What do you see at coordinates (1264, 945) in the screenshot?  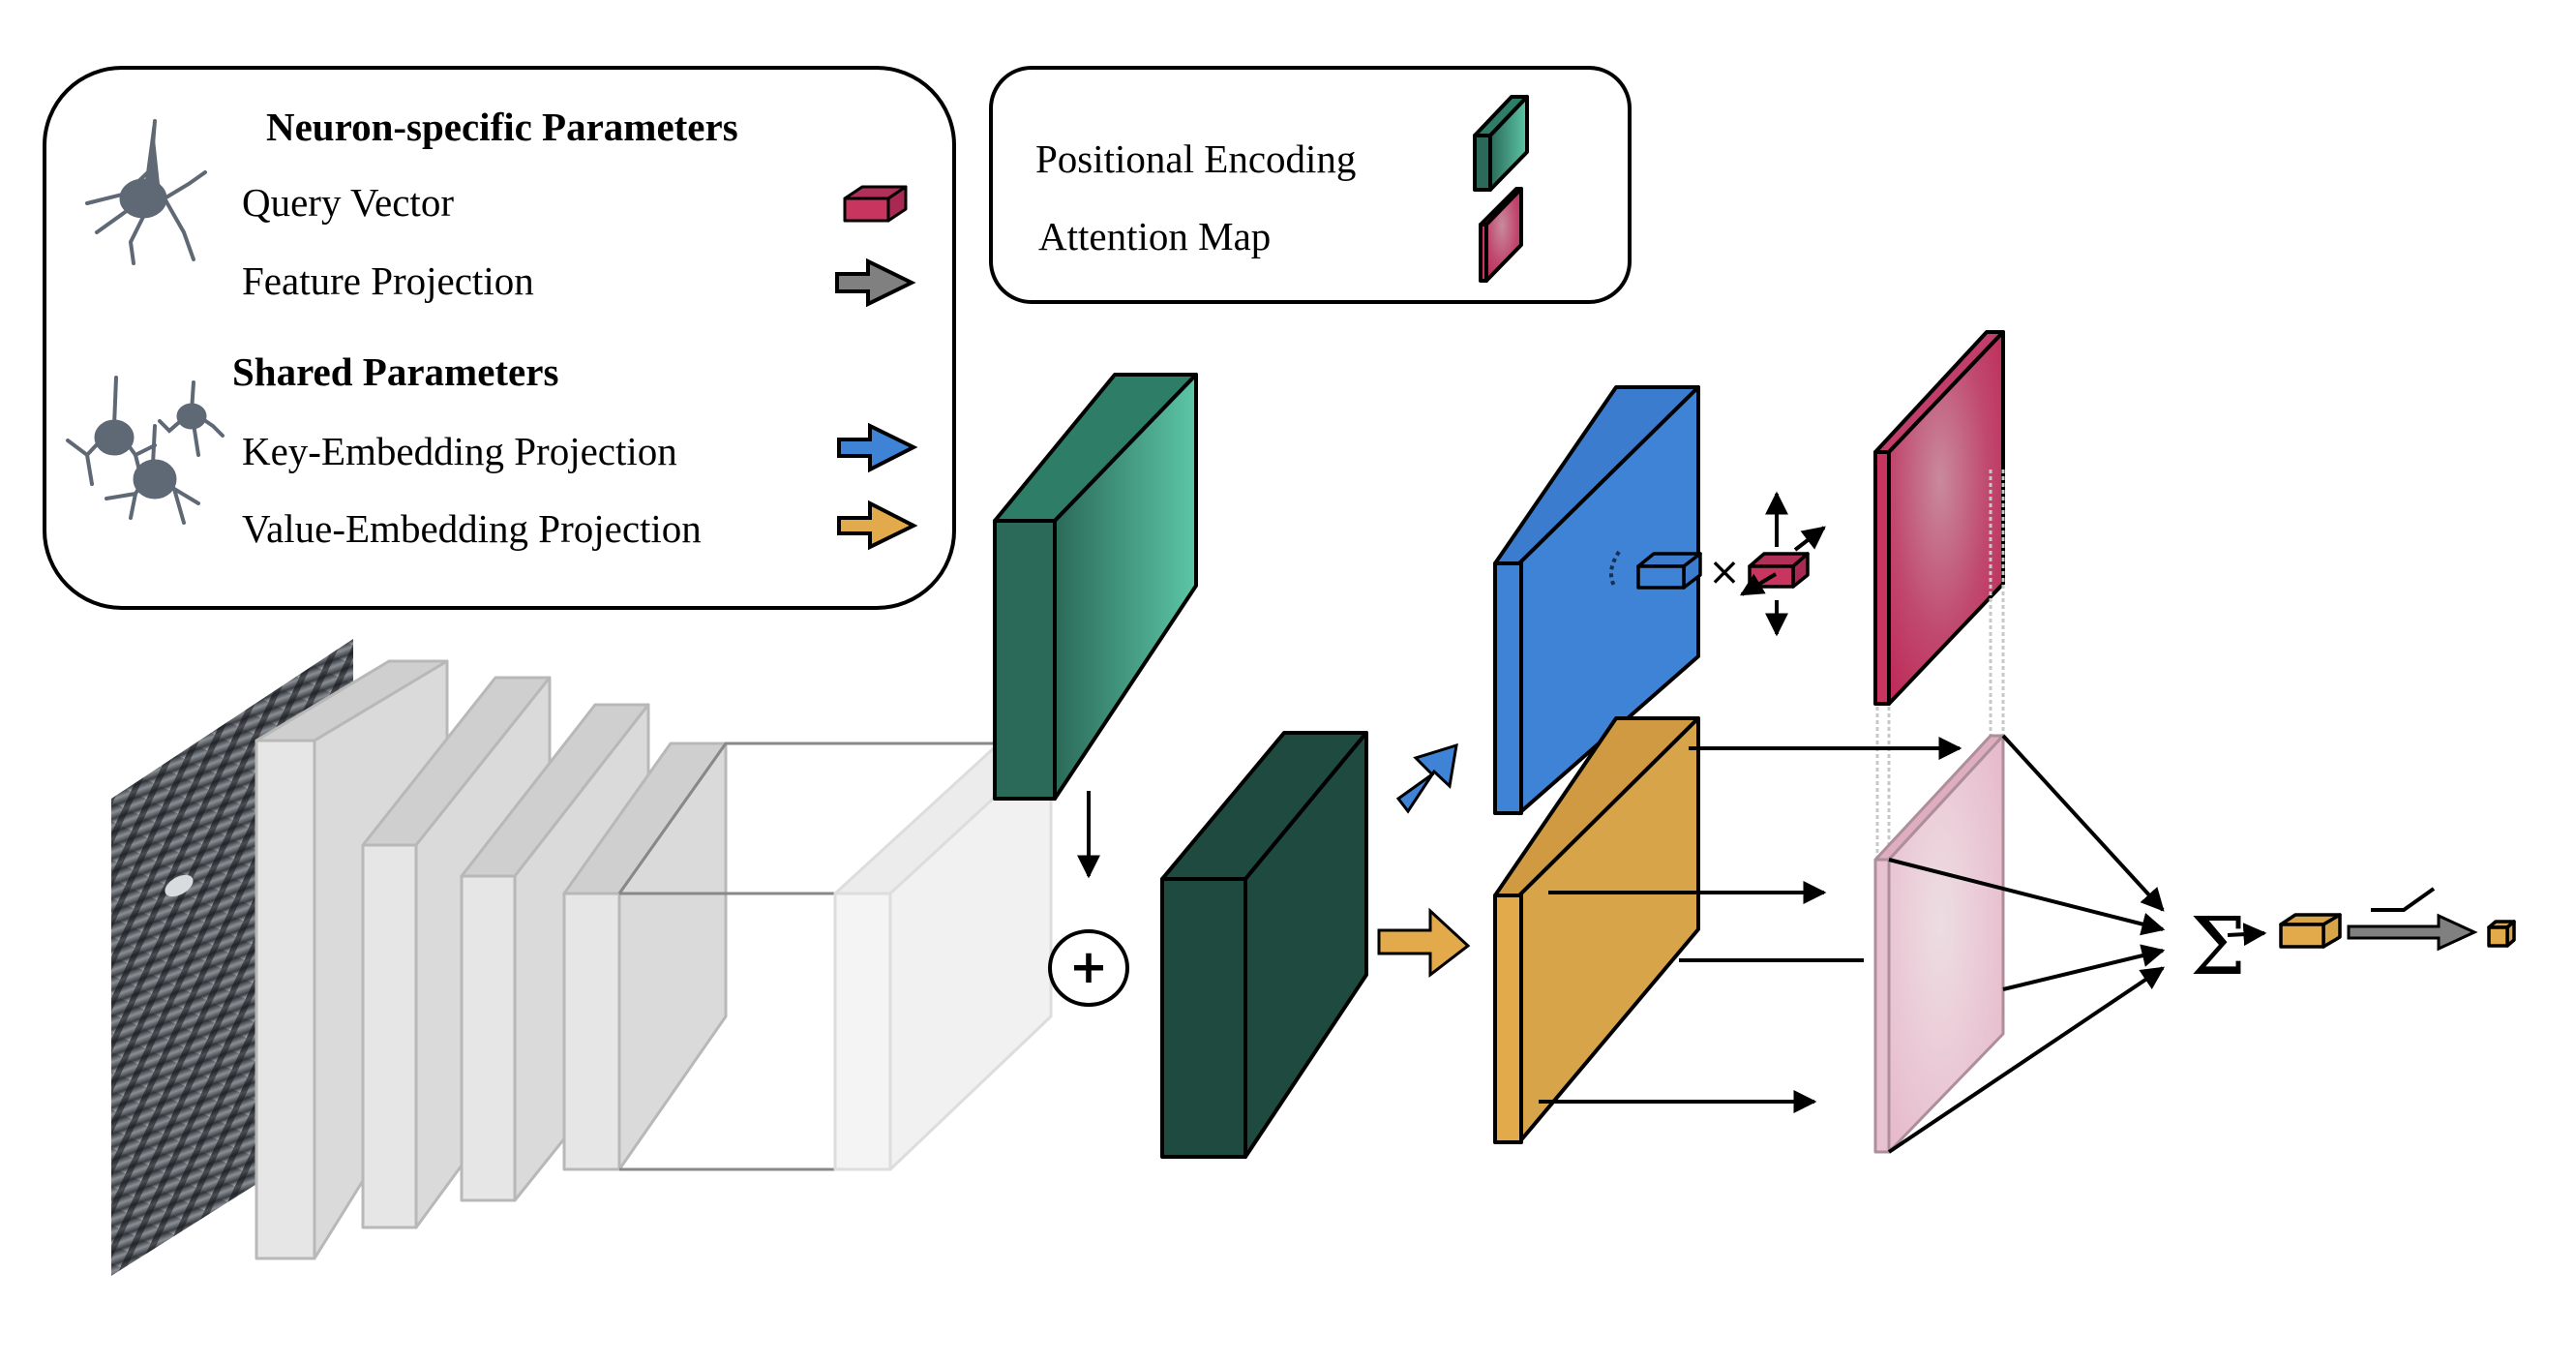 I see `combined-features-block` at bounding box center [1264, 945].